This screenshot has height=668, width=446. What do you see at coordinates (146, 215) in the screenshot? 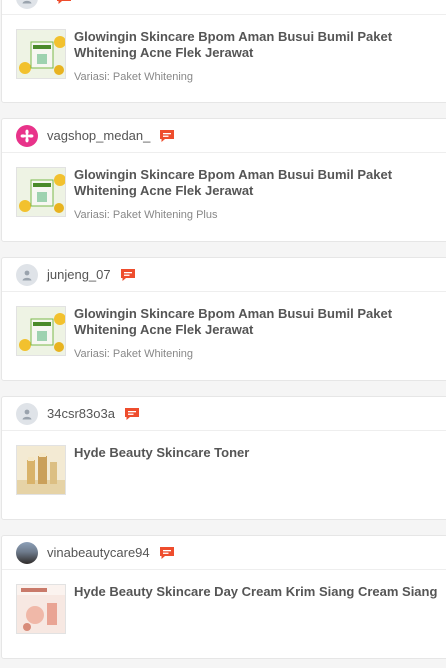
I see `product-variant: Variasi: Paket Whitening Plus` at bounding box center [146, 215].